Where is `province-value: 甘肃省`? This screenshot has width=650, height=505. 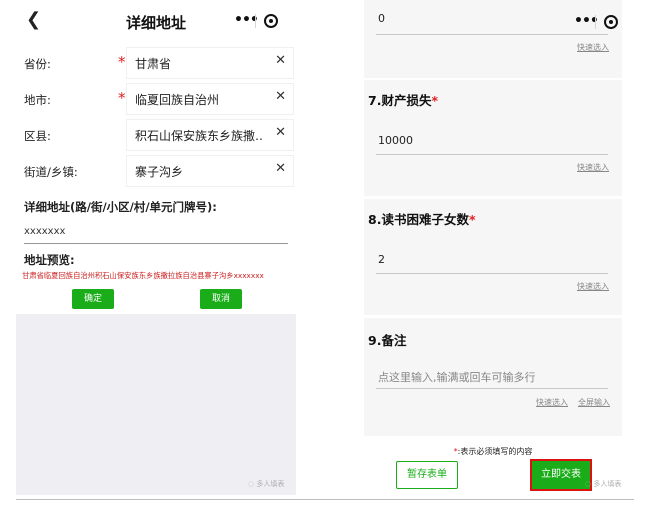
province-value: 甘肃省 is located at coordinates (153, 64).